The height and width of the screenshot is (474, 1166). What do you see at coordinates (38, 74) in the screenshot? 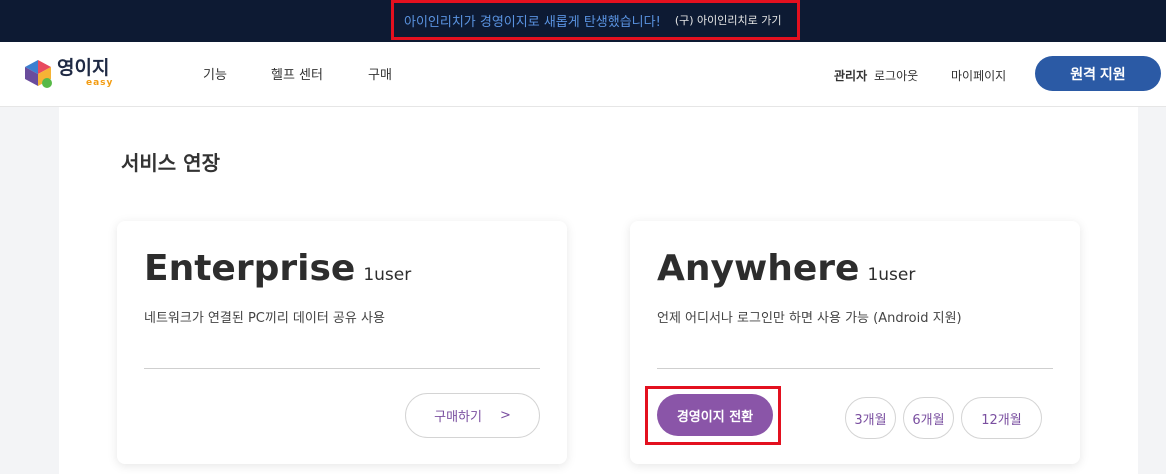
I see `logo-icon` at bounding box center [38, 74].